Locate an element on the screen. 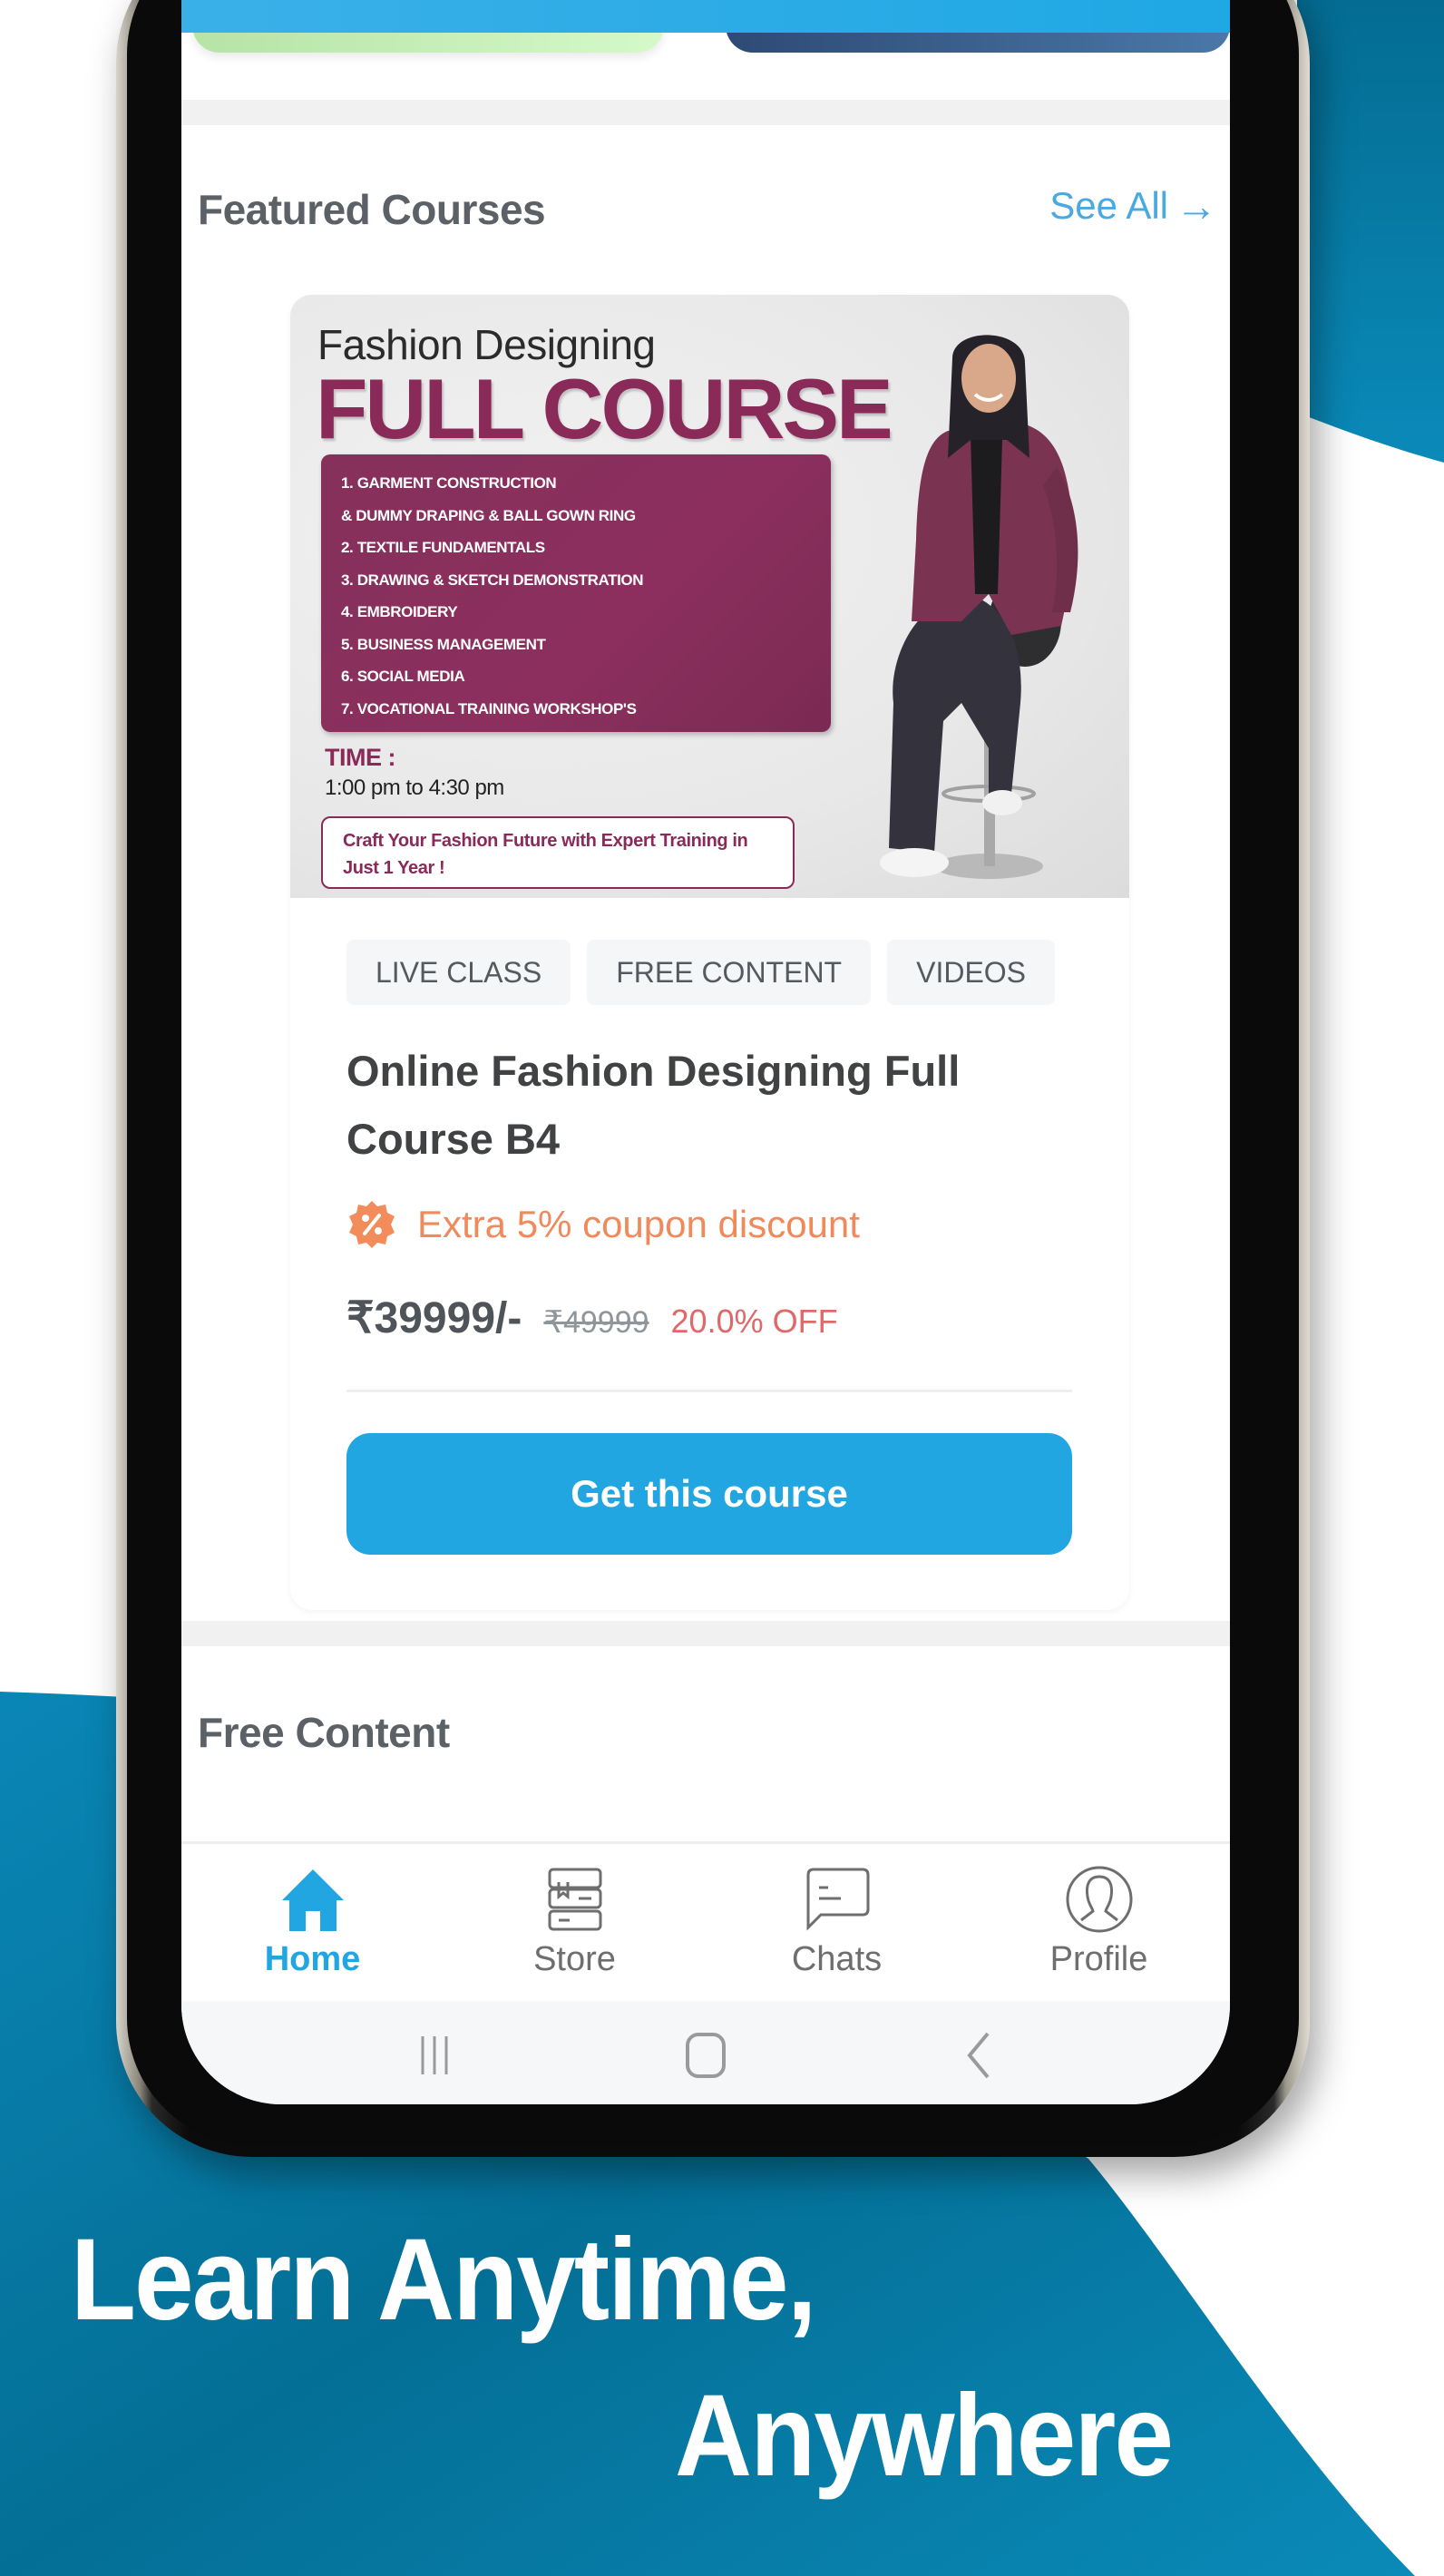  module-item: 6. SOCIAL MEDIA is located at coordinates (403, 676).